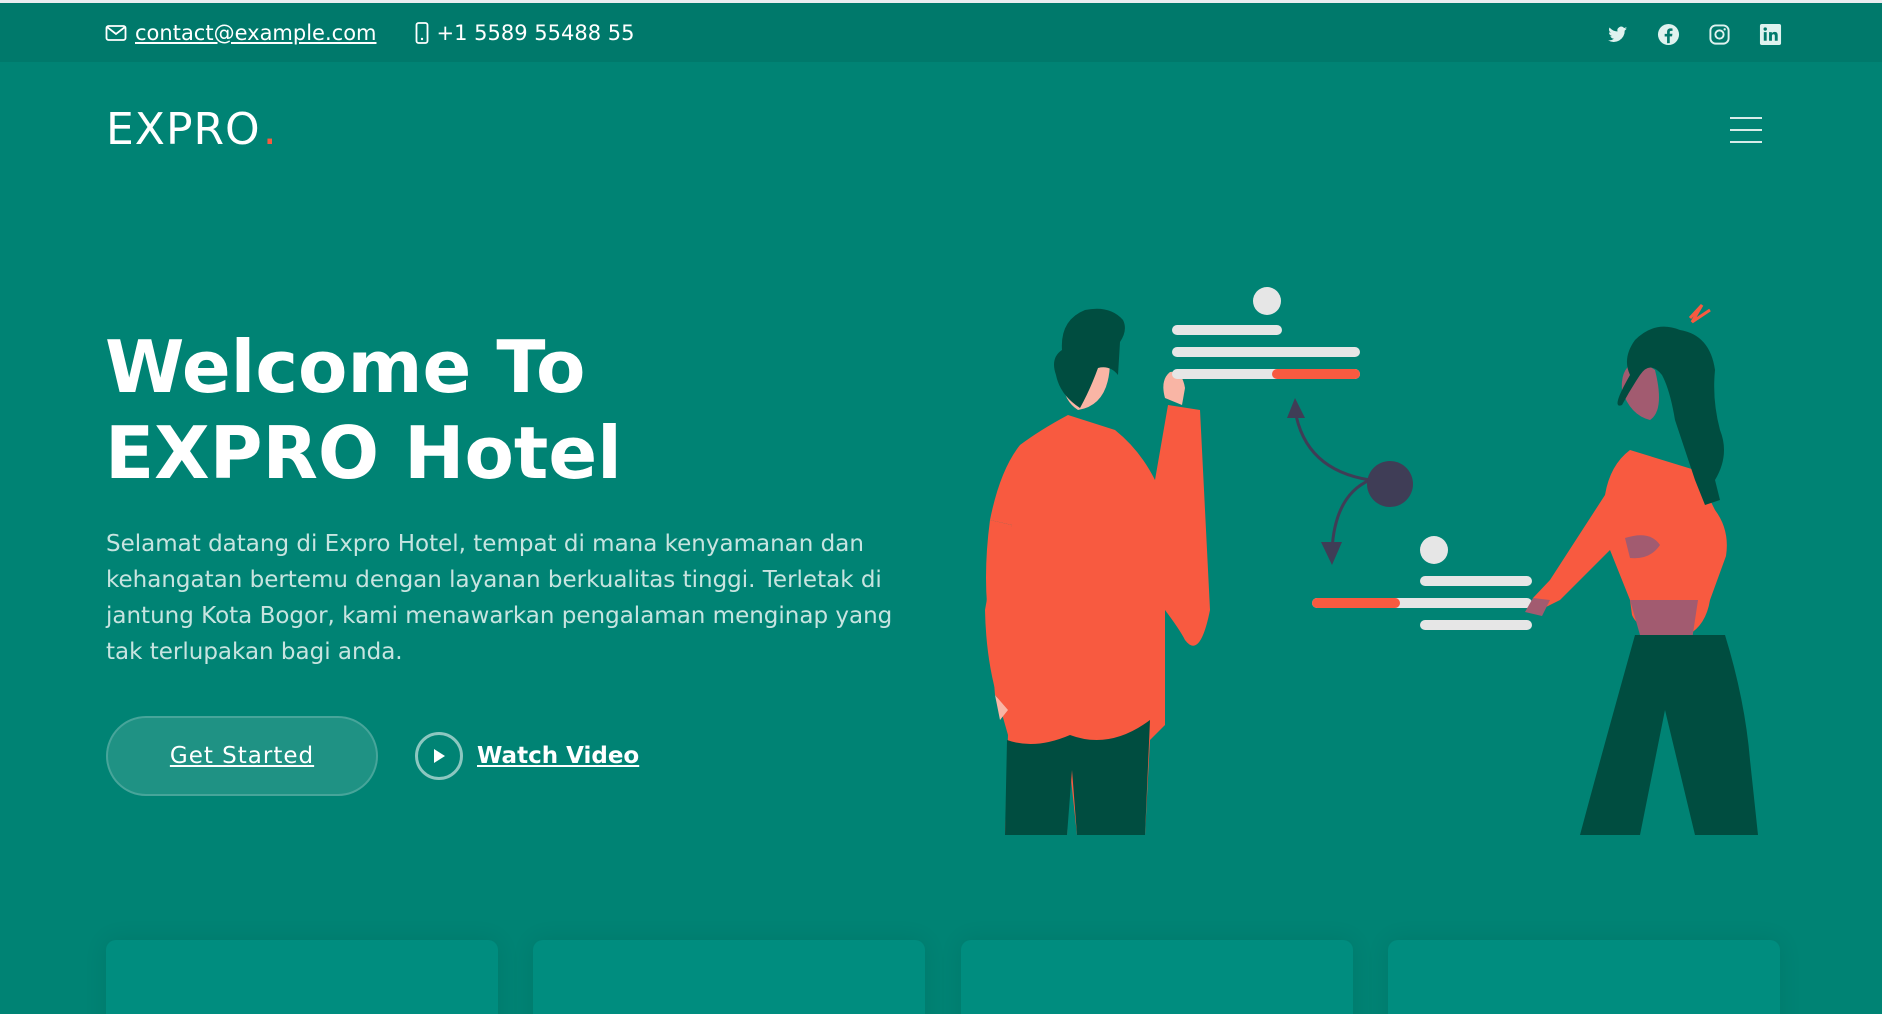 The height and width of the screenshot is (1014, 1882). What do you see at coordinates (1617, 34) in the screenshot?
I see `twitter-icon` at bounding box center [1617, 34].